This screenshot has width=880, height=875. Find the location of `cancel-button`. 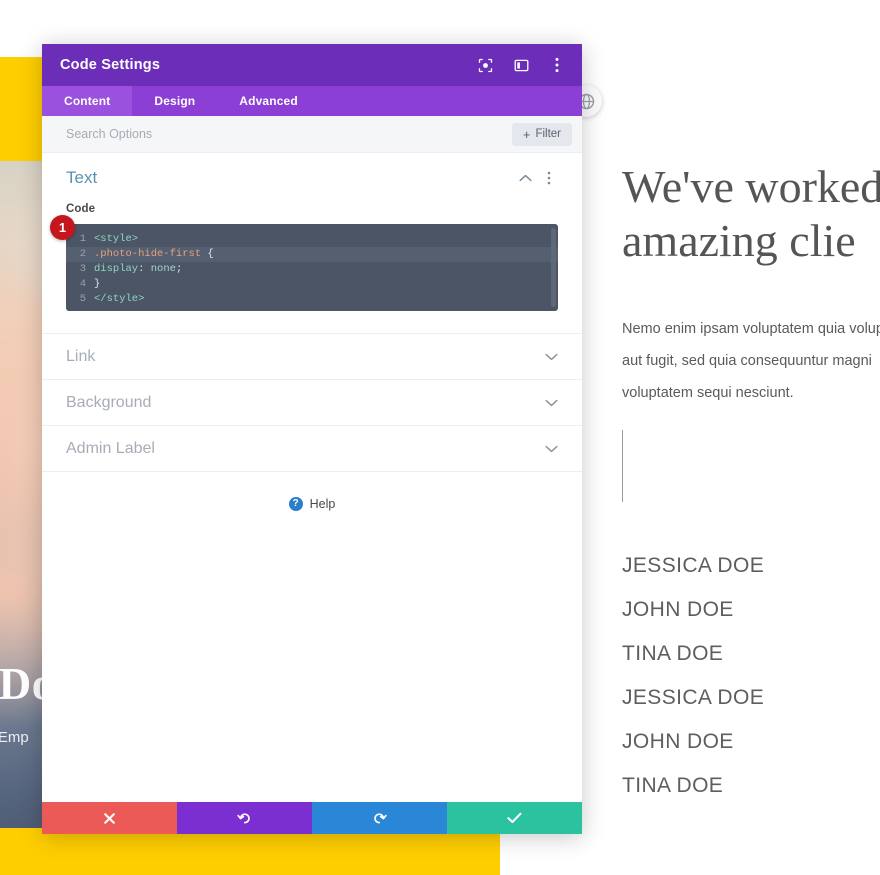

cancel-button is located at coordinates (109, 818).